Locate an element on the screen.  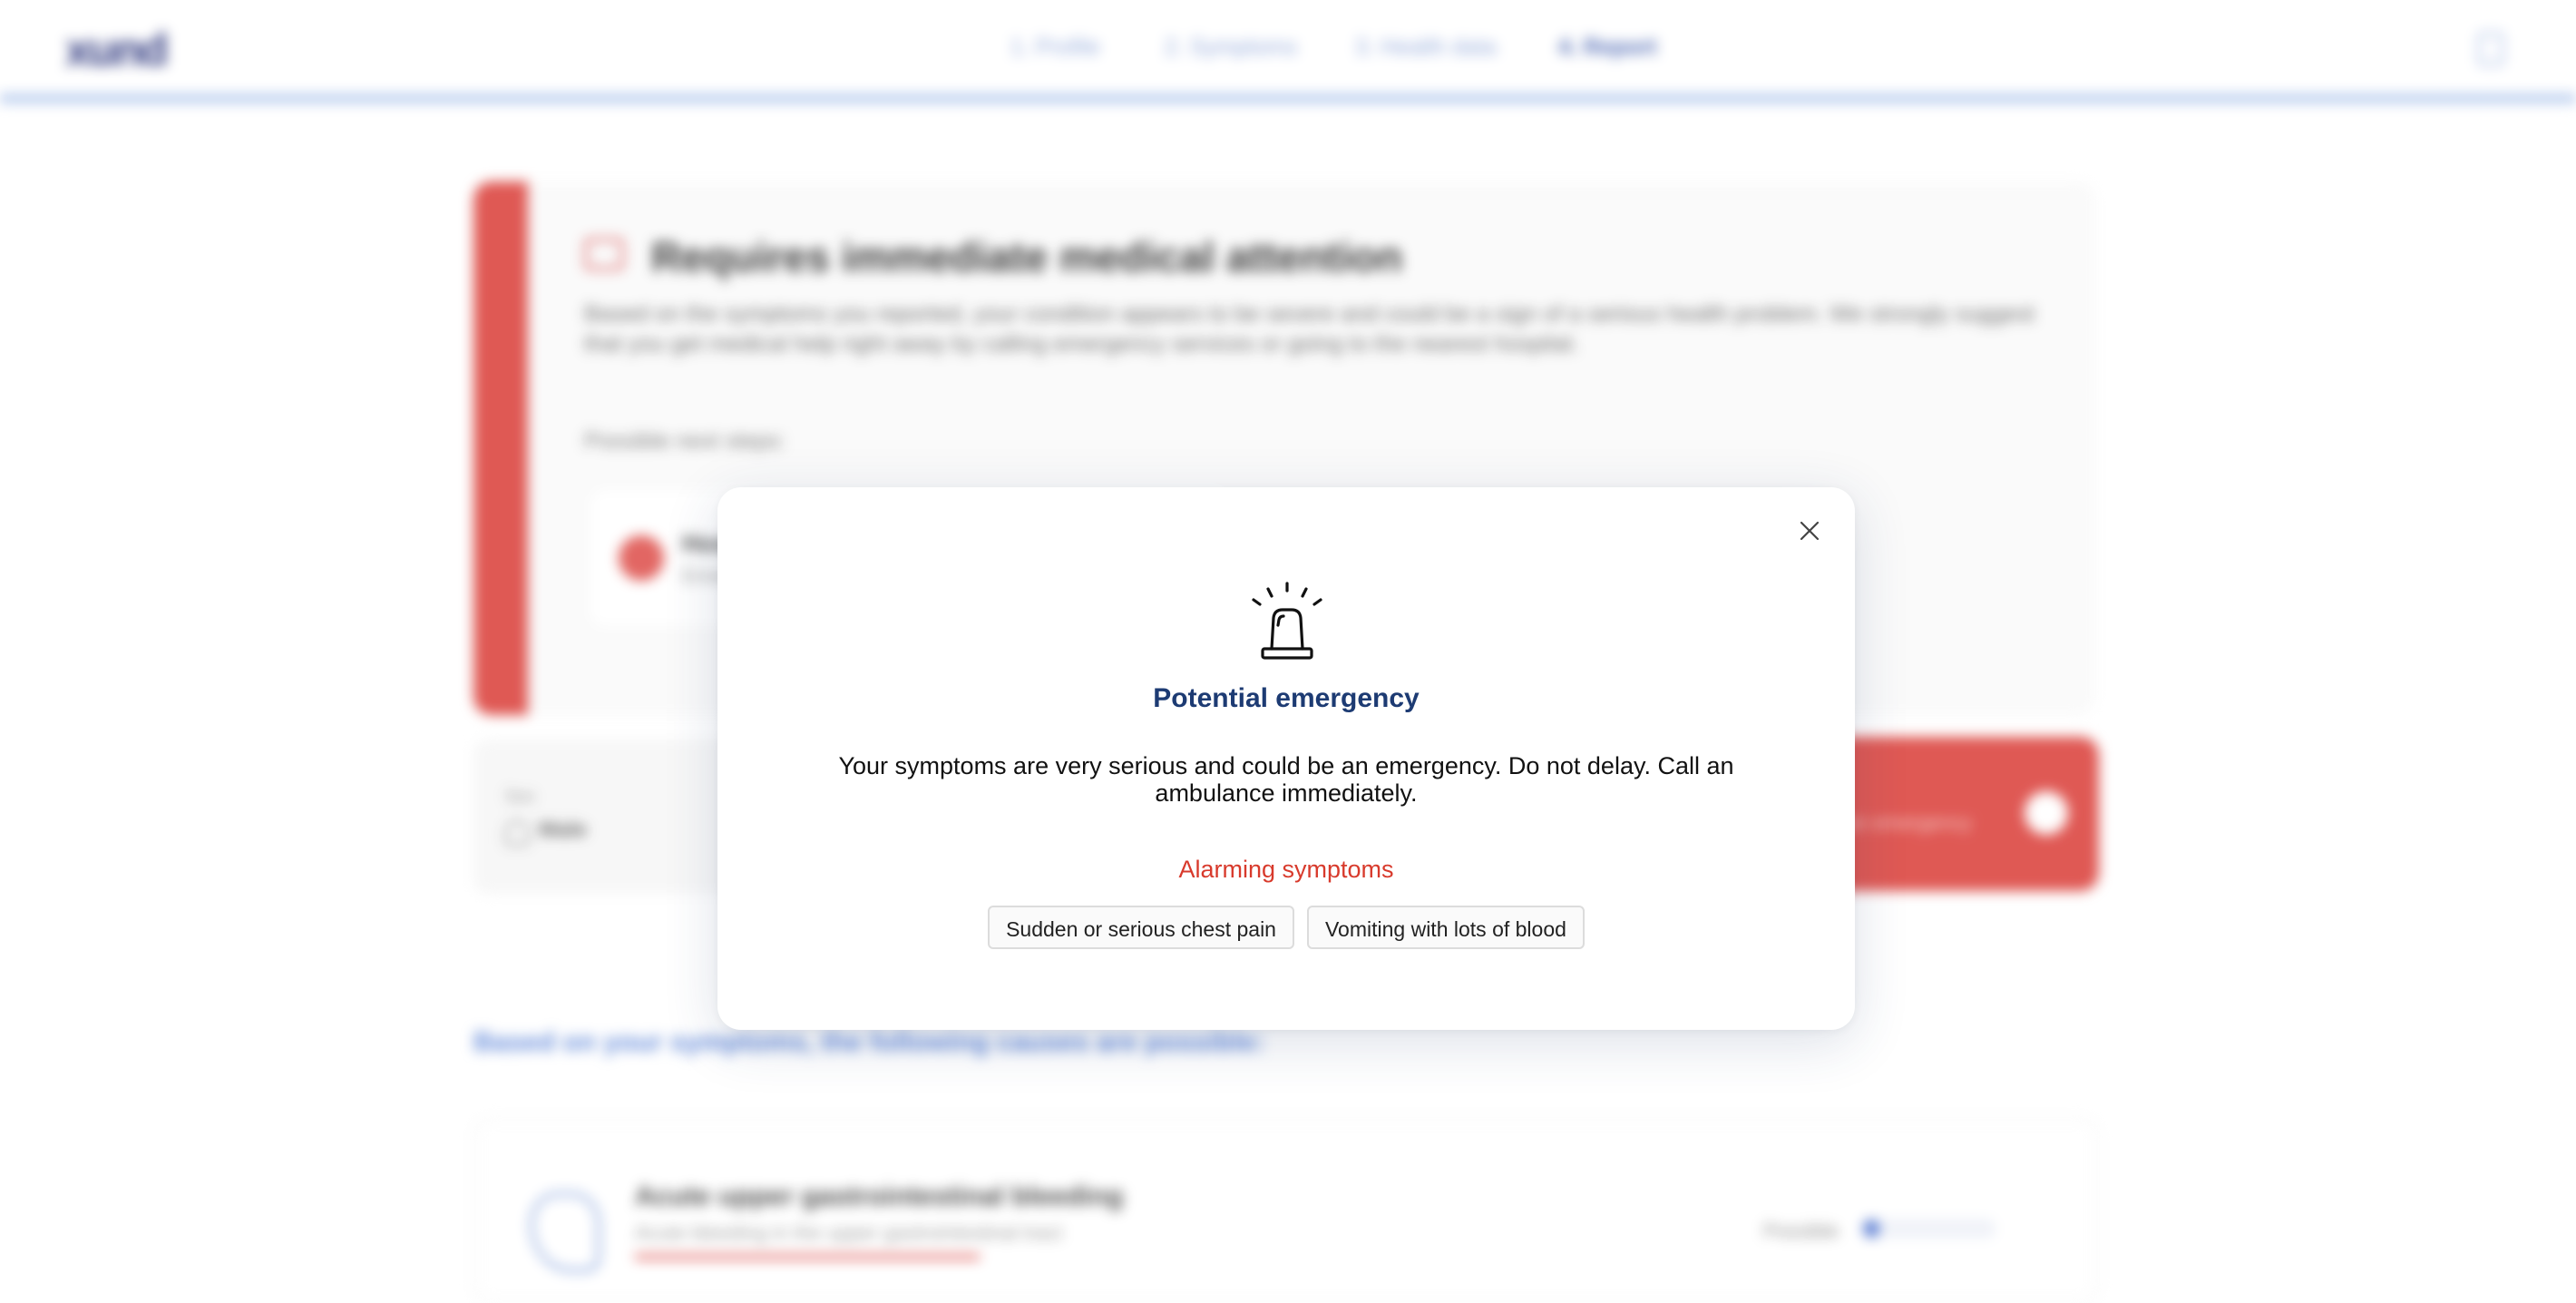
alarming-symptoms-label: Alarming symptoms is located at coordinates (1286, 869).